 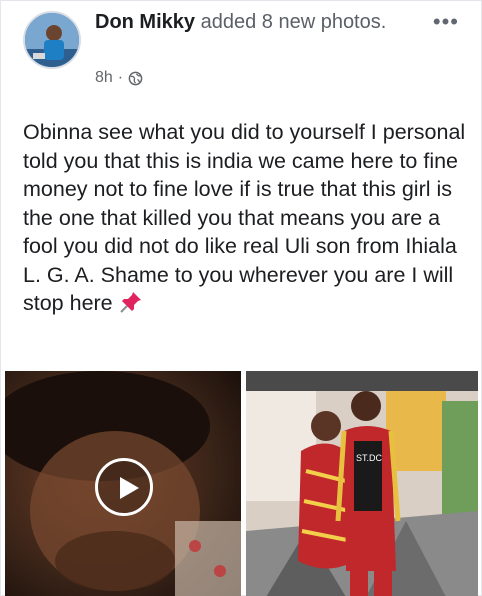 What do you see at coordinates (124, 487) in the screenshot?
I see `play-icon` at bounding box center [124, 487].